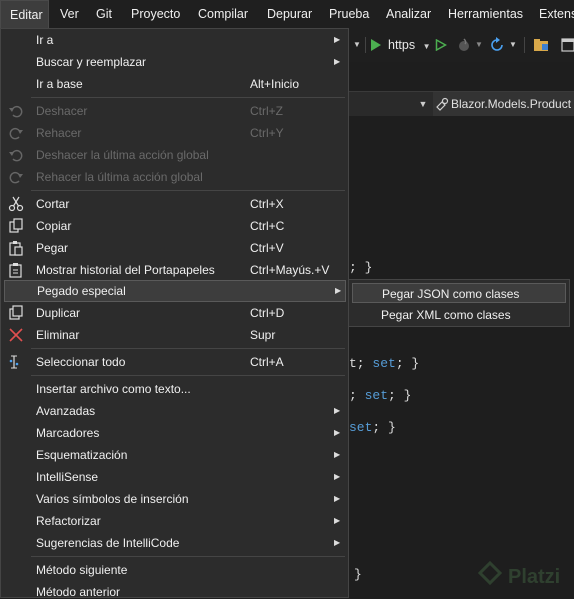 This screenshot has height=599, width=574. Describe the element at coordinates (263, 335) in the screenshot. I see `menu-item-shortcut: Supr` at that location.